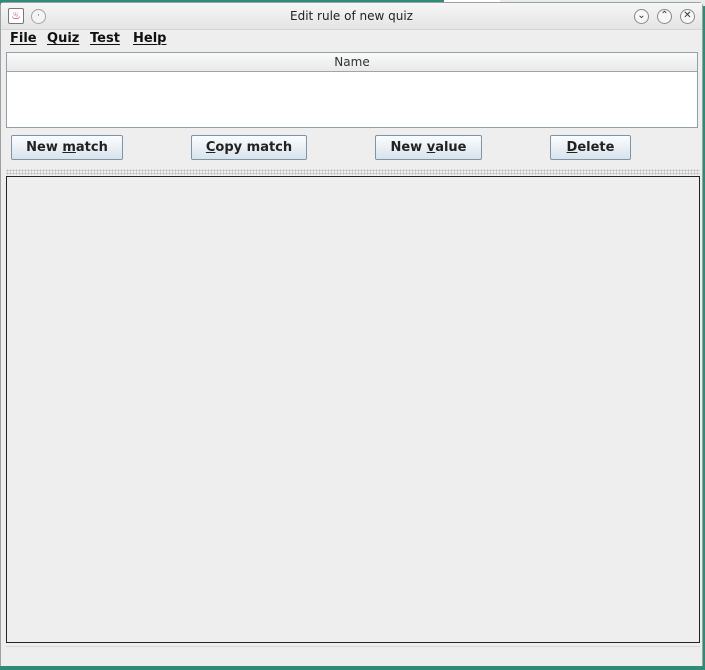 The width and height of the screenshot is (705, 670). Describe the element at coordinates (67, 147) in the screenshot. I see `new-match-button: New match` at that location.